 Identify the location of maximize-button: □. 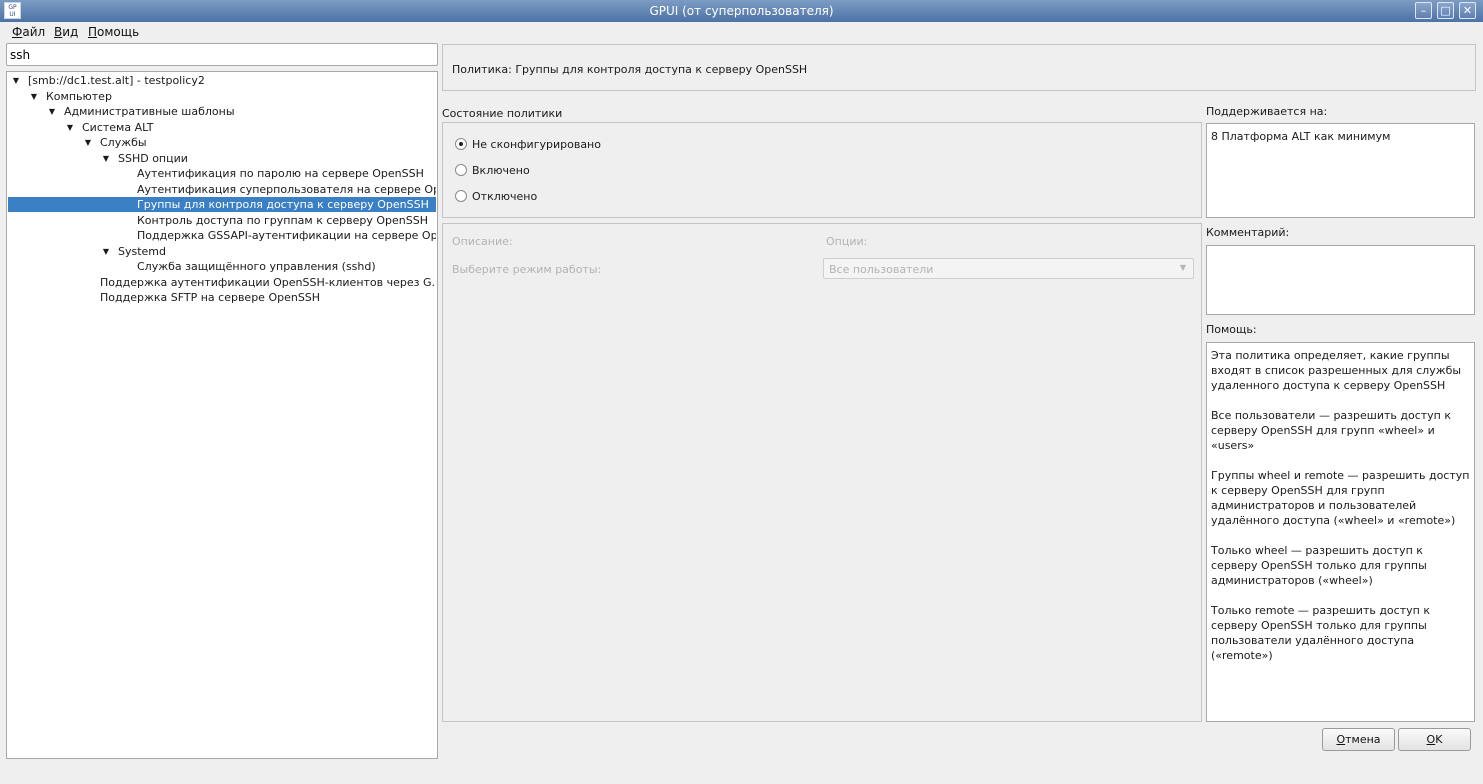
(1445, 10).